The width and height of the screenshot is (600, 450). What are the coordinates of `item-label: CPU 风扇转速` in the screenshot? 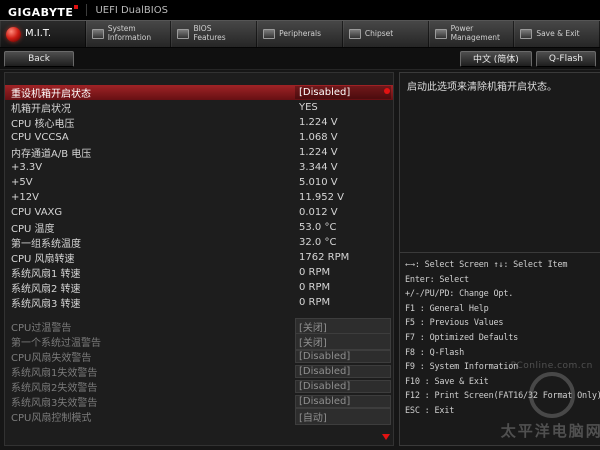 It's located at (43, 259).